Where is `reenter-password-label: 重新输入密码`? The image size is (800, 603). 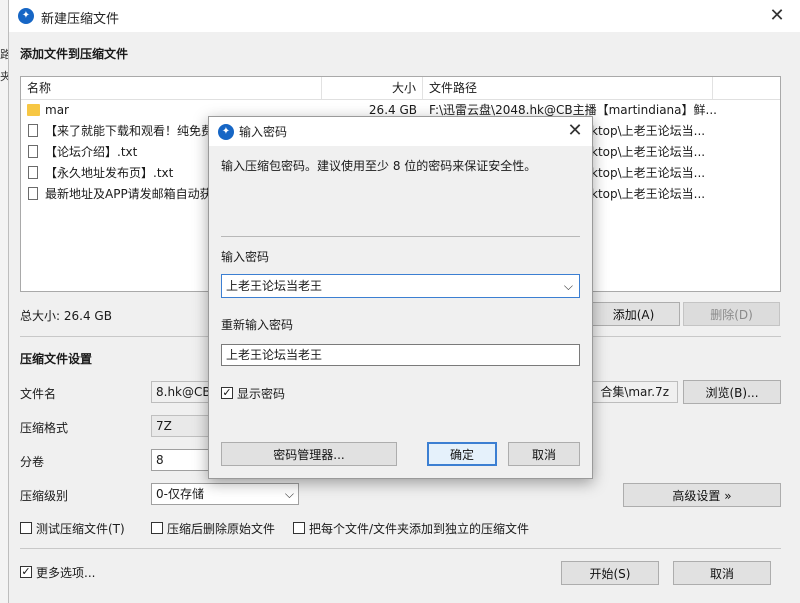
reenter-password-label: 重新输入密码 is located at coordinates (257, 325).